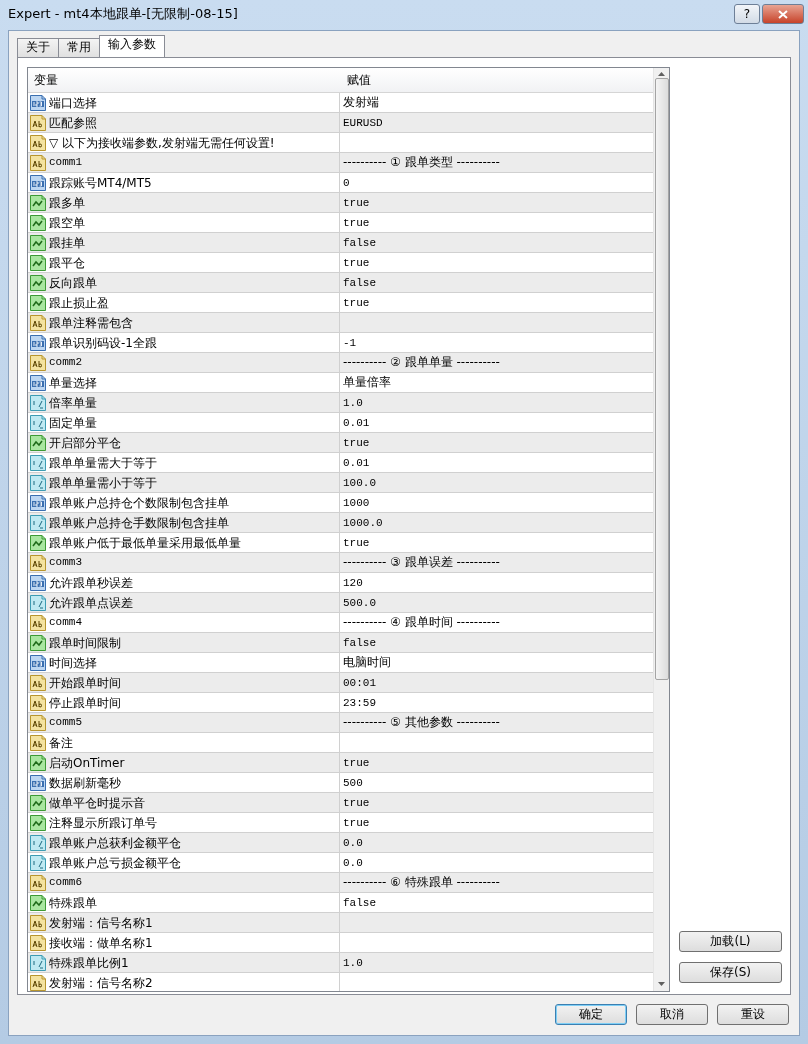 The image size is (808, 1044). I want to click on variable-name: 跟单单量需大于等于, so click(103, 463).